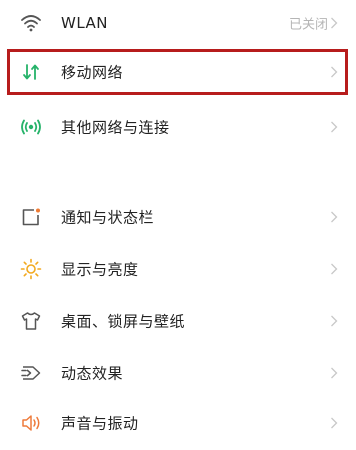 Image resolution: width=356 pixels, height=450 pixels. I want to click on settings-item-wallpaper: 桌面、锁屏与壁纸, so click(178, 321).